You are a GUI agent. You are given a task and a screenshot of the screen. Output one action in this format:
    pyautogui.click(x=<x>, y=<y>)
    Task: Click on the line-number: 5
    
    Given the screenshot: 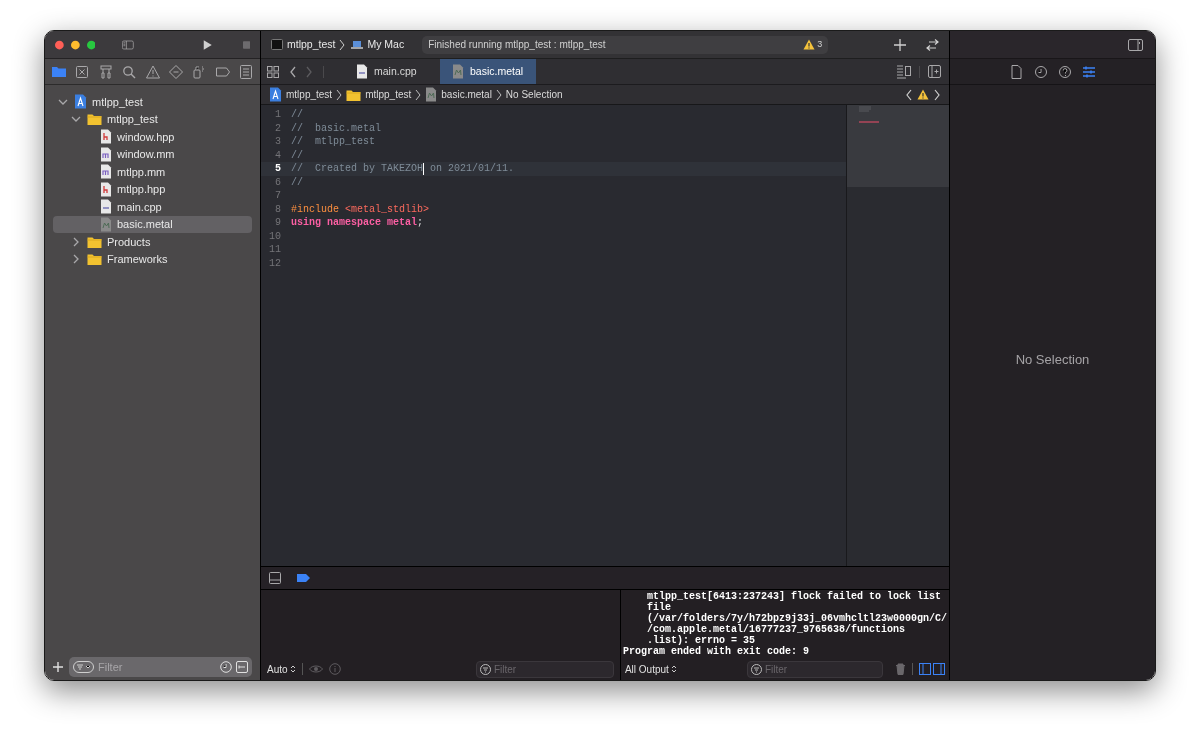 What is the action you would take?
    pyautogui.click(x=278, y=169)
    